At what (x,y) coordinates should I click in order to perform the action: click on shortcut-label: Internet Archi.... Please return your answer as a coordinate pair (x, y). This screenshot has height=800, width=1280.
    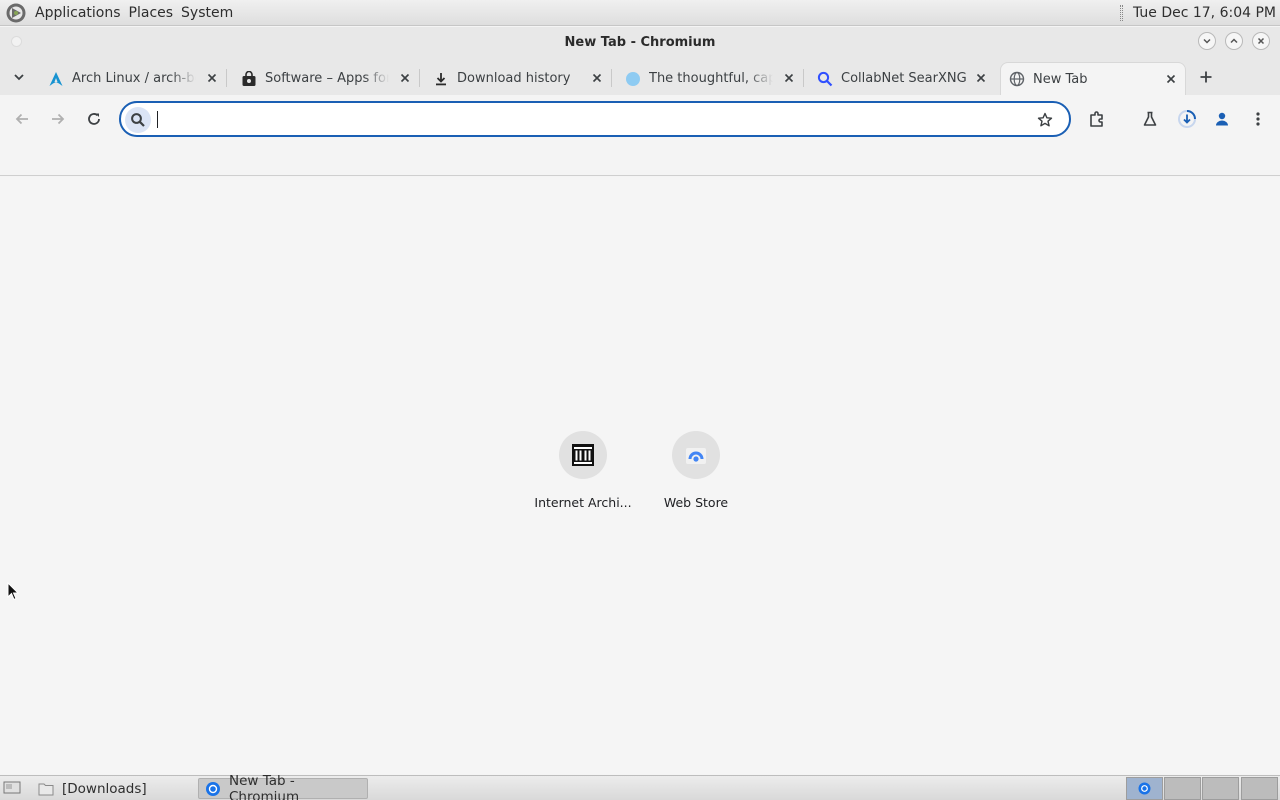
    Looking at the image, I should click on (583, 502).